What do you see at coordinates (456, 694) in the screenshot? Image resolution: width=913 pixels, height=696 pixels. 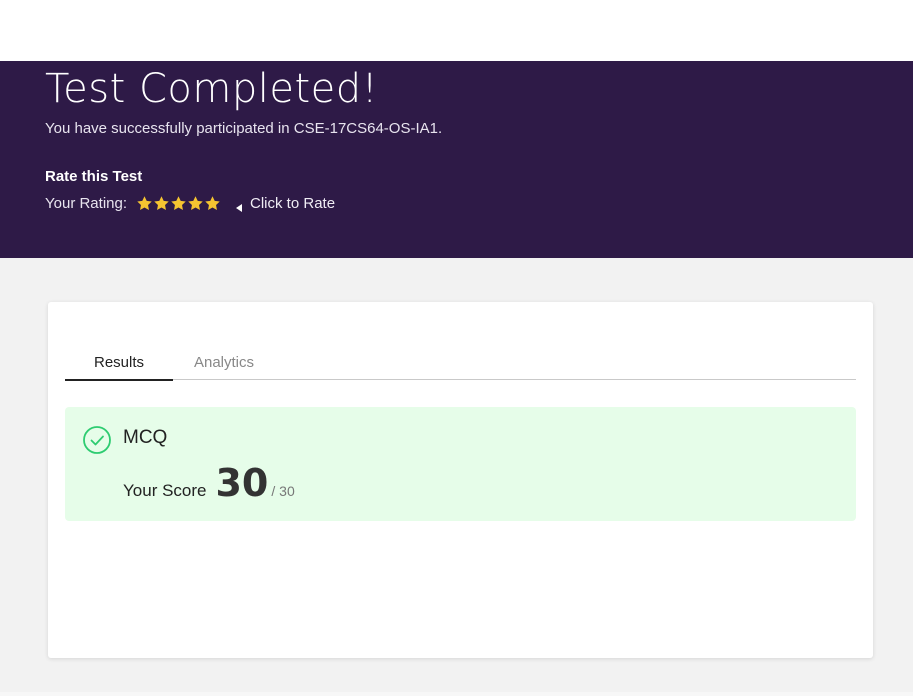 I see `bottom-strip` at bounding box center [456, 694].